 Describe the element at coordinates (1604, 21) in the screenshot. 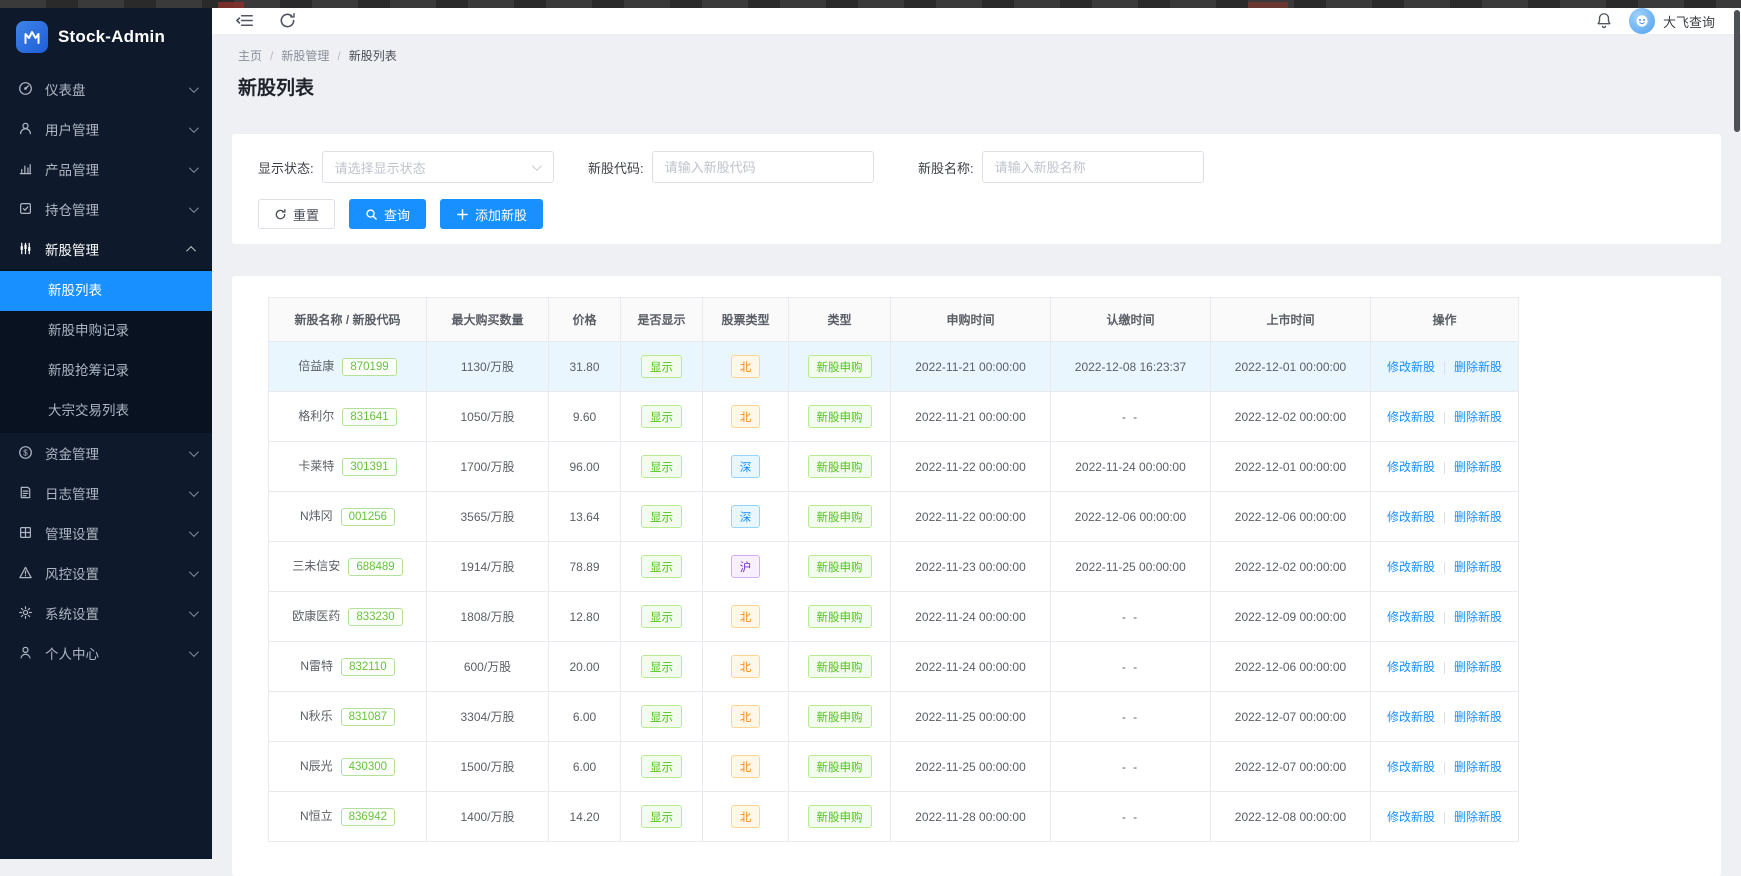

I see `notification-bell-icon` at that location.